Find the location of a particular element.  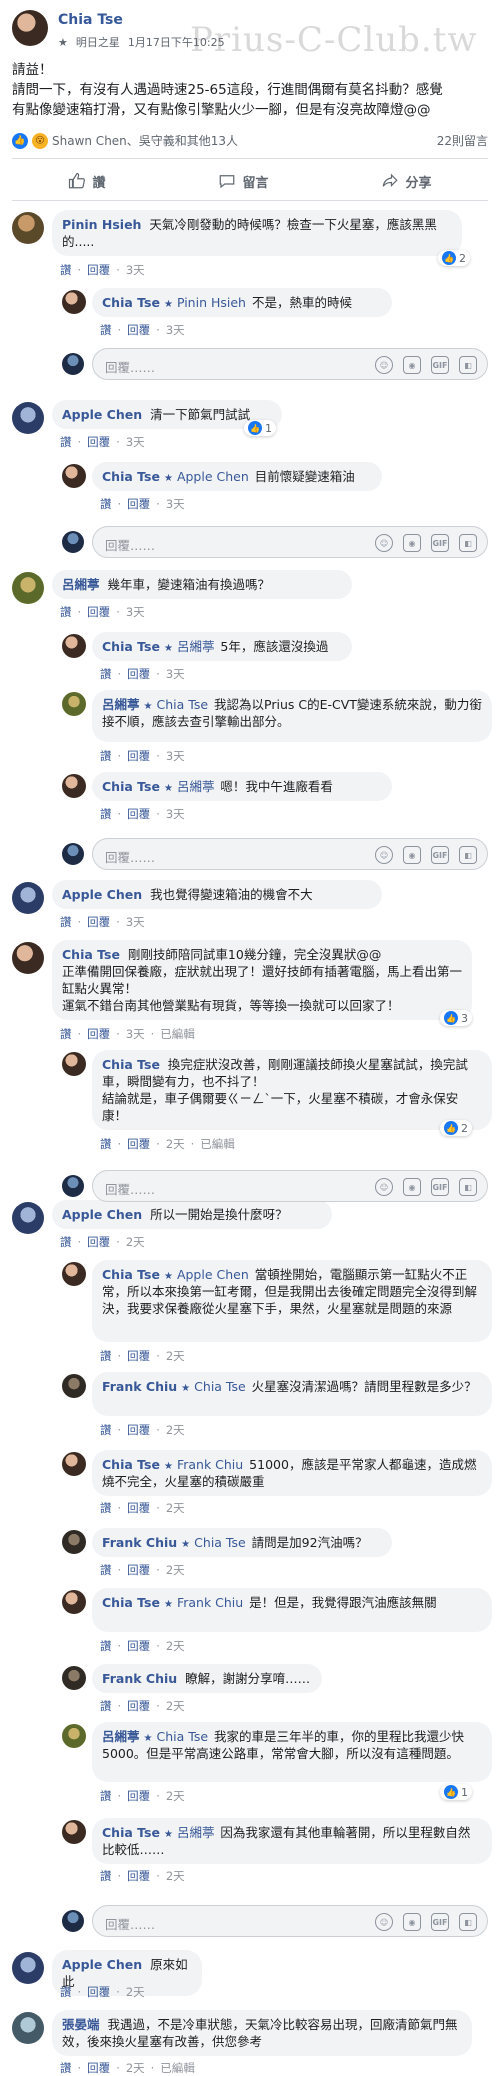

share-button: 分享 is located at coordinates (406, 181).